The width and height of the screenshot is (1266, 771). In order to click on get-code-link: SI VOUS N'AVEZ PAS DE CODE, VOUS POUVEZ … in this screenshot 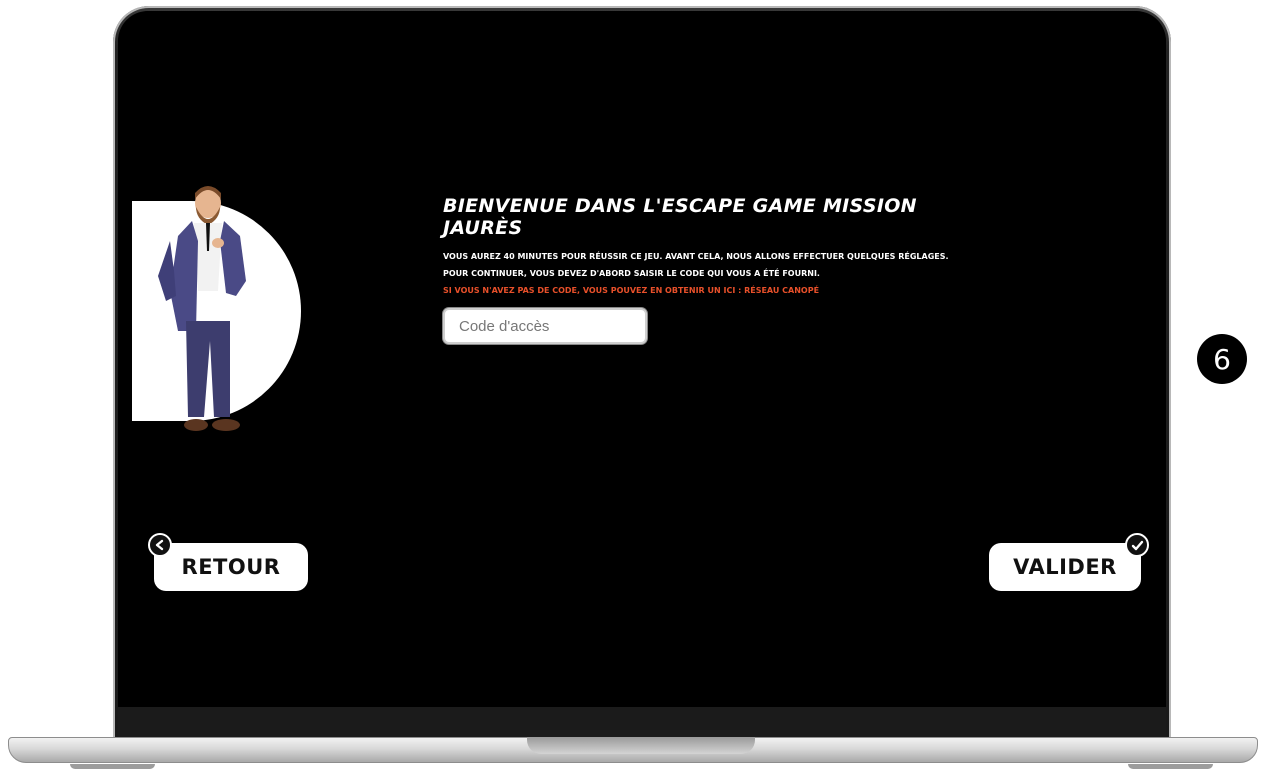, I will do `click(723, 291)`.